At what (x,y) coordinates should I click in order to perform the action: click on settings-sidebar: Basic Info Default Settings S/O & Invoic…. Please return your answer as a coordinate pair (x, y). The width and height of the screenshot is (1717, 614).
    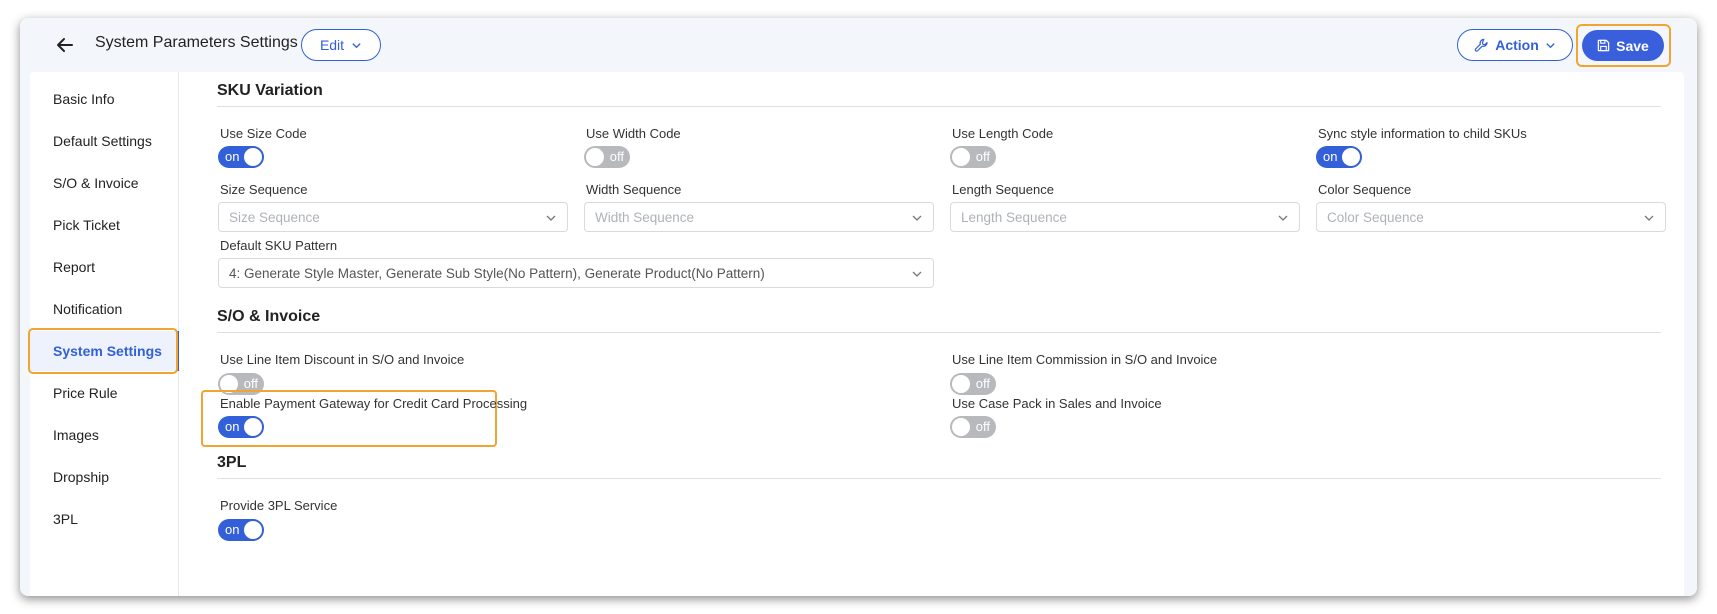
    Looking at the image, I should click on (103, 334).